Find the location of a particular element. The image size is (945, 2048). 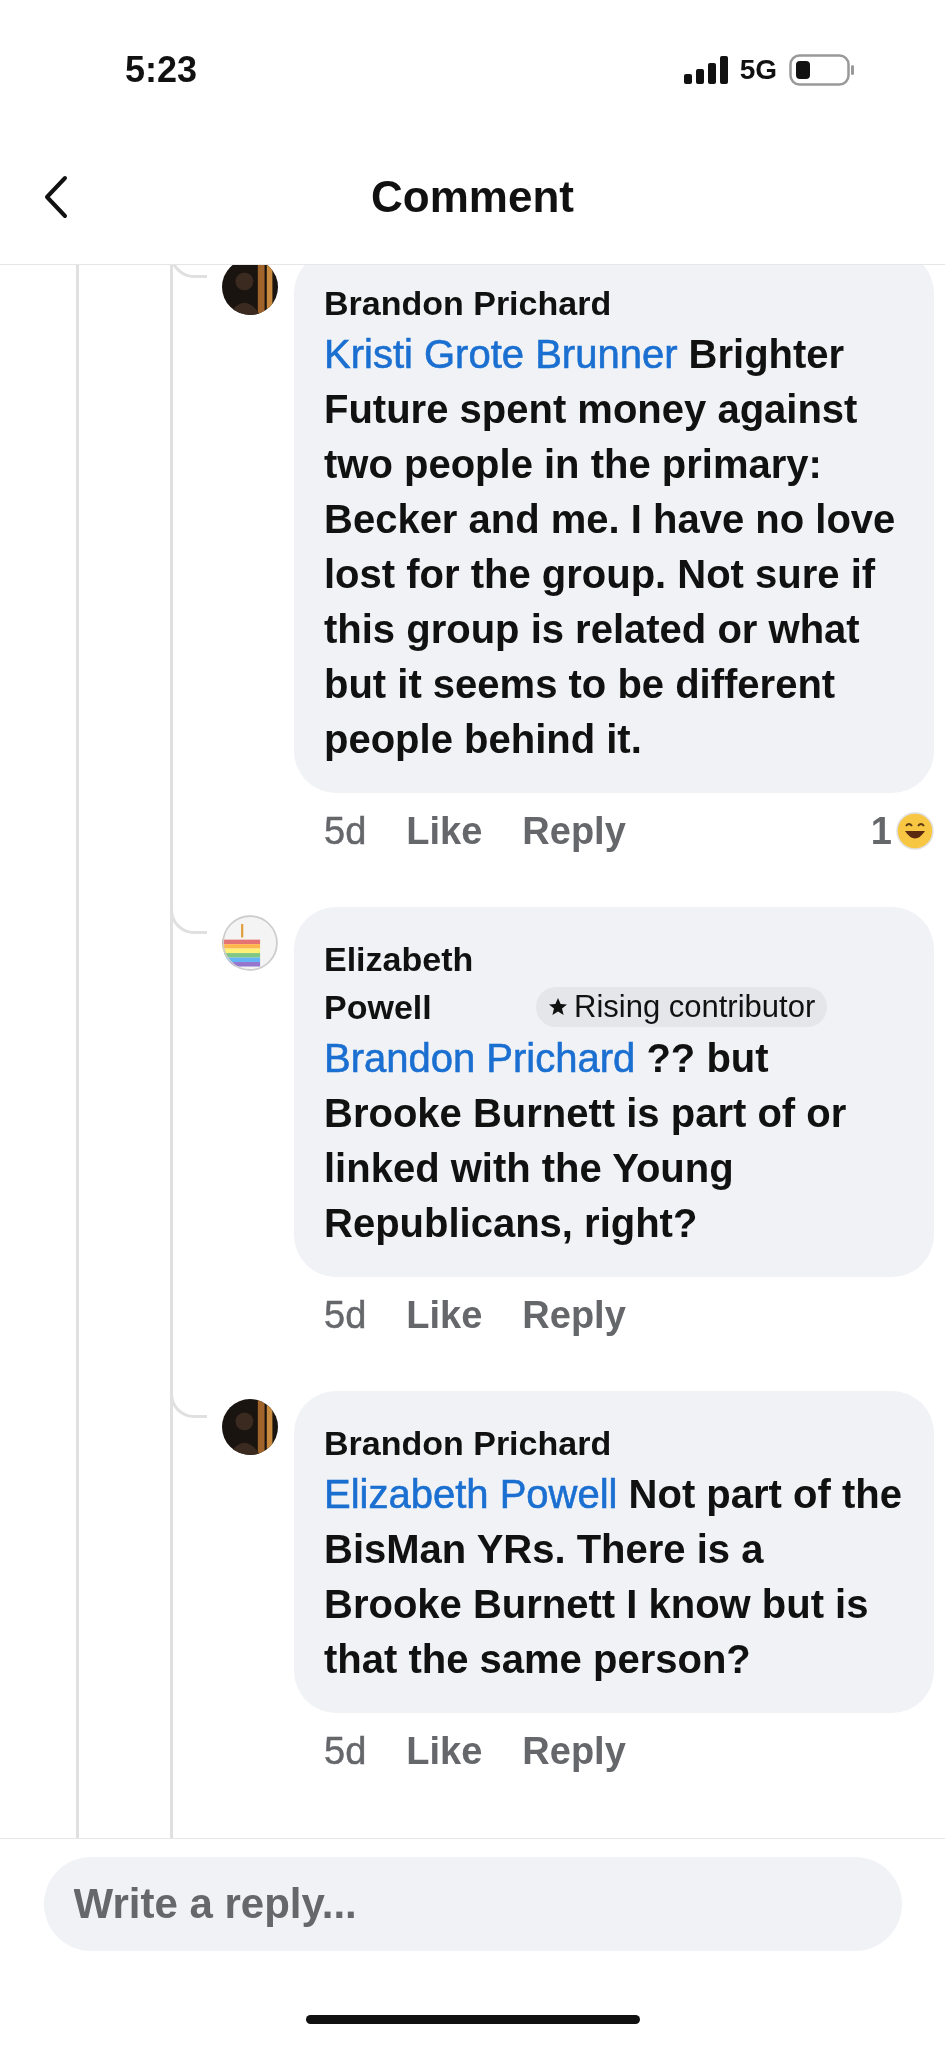

mention-link: Brandon Prichard is located at coordinates (480, 1058).